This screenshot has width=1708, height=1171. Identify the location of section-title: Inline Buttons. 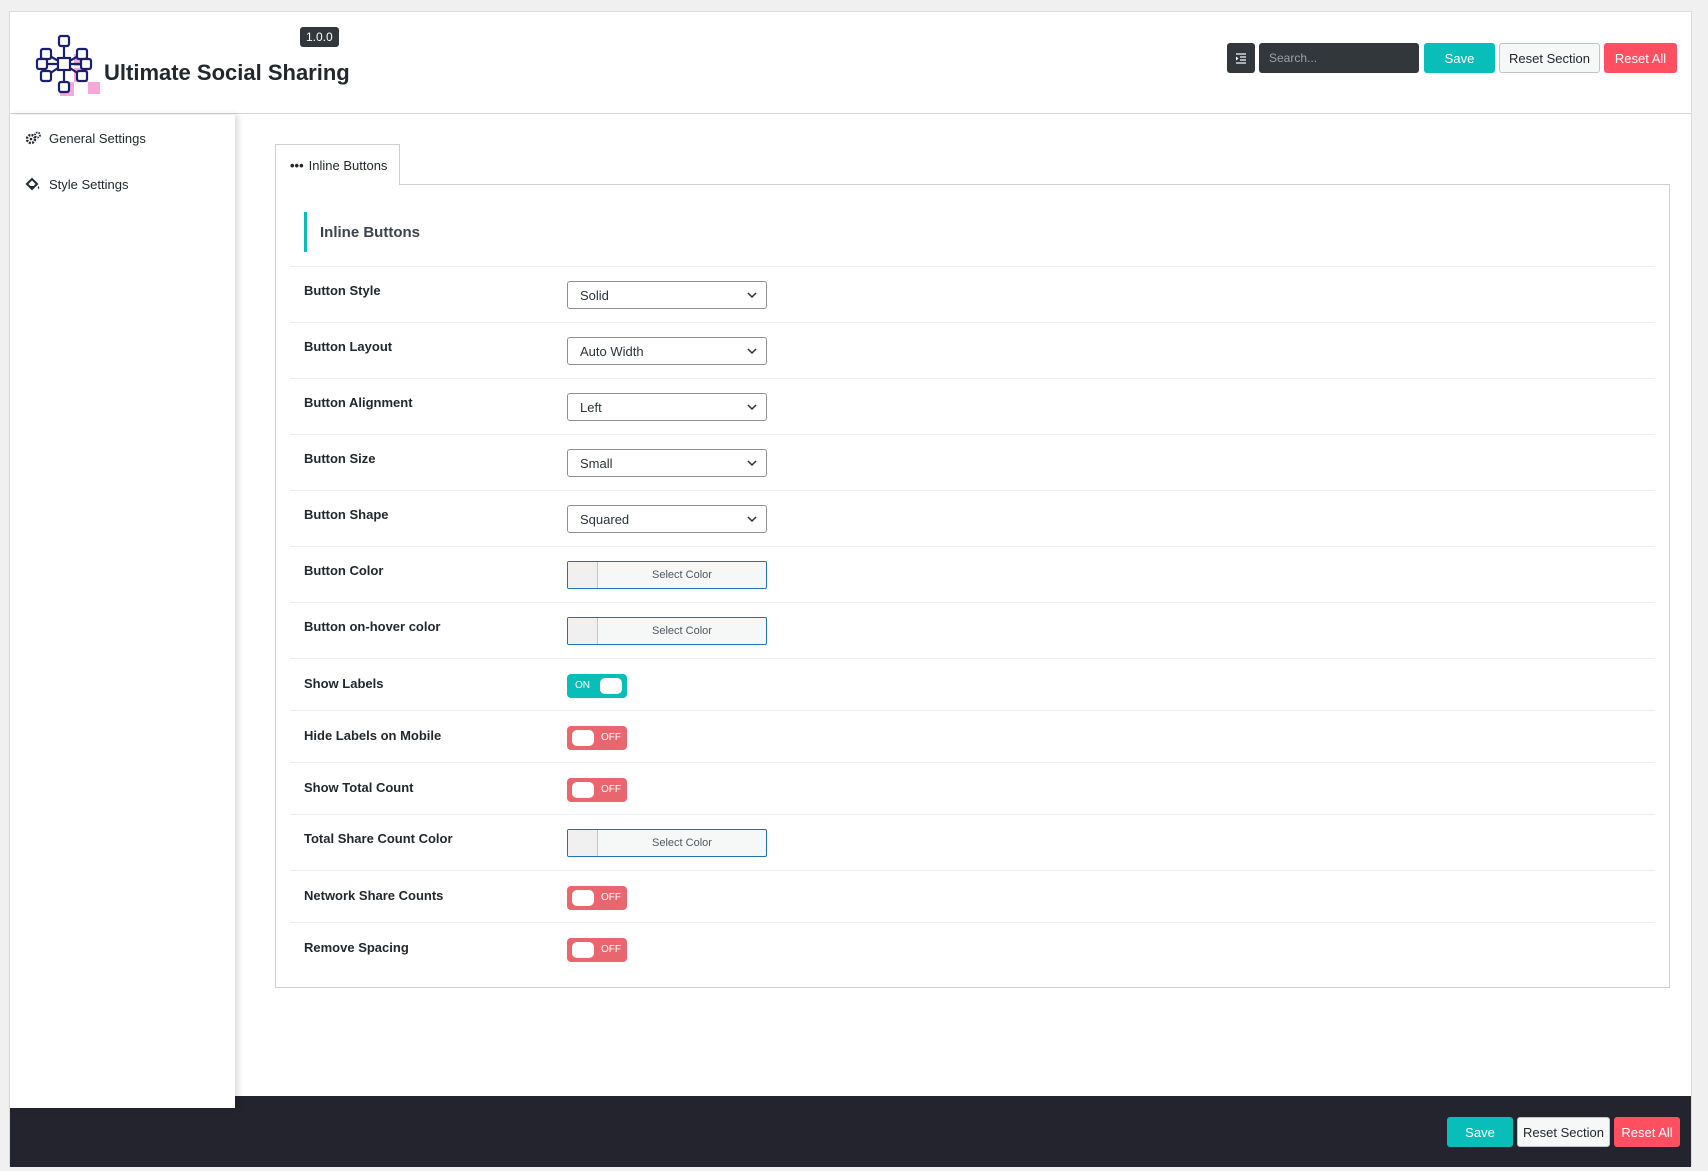
(362, 232).